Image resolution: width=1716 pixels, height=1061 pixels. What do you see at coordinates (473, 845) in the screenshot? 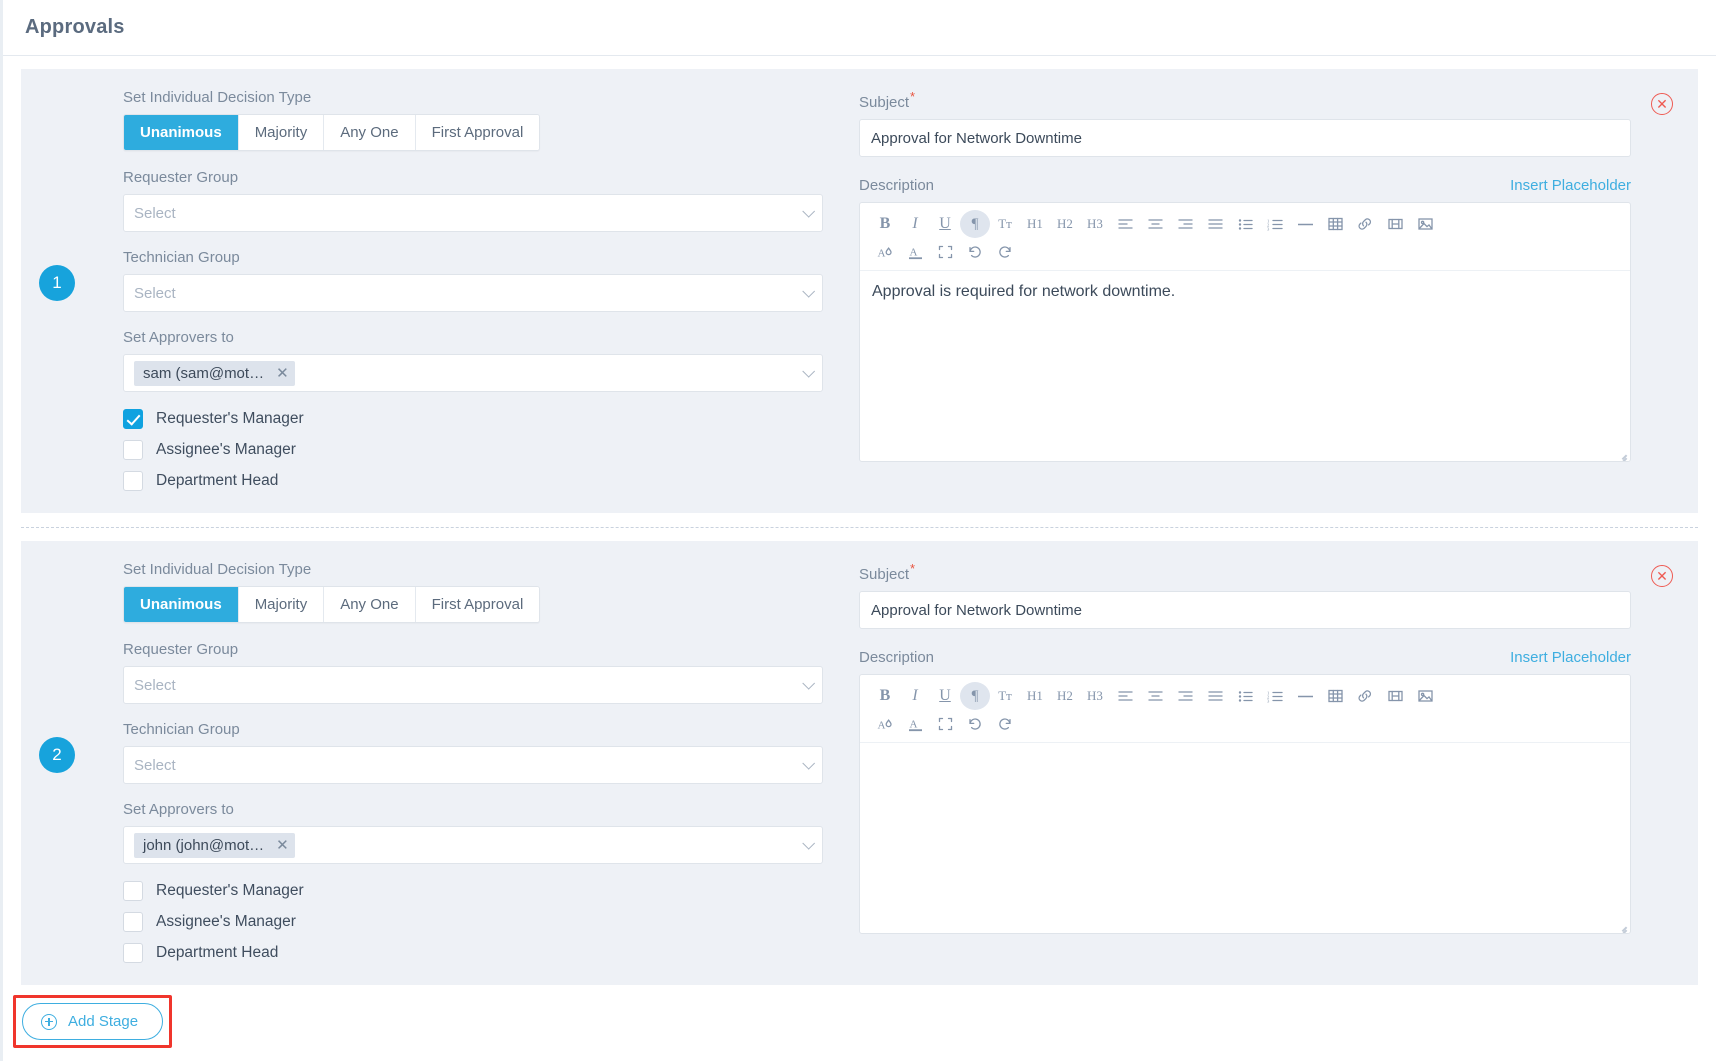
I see `set-approvers-select: john (john@mot… ✕` at bounding box center [473, 845].